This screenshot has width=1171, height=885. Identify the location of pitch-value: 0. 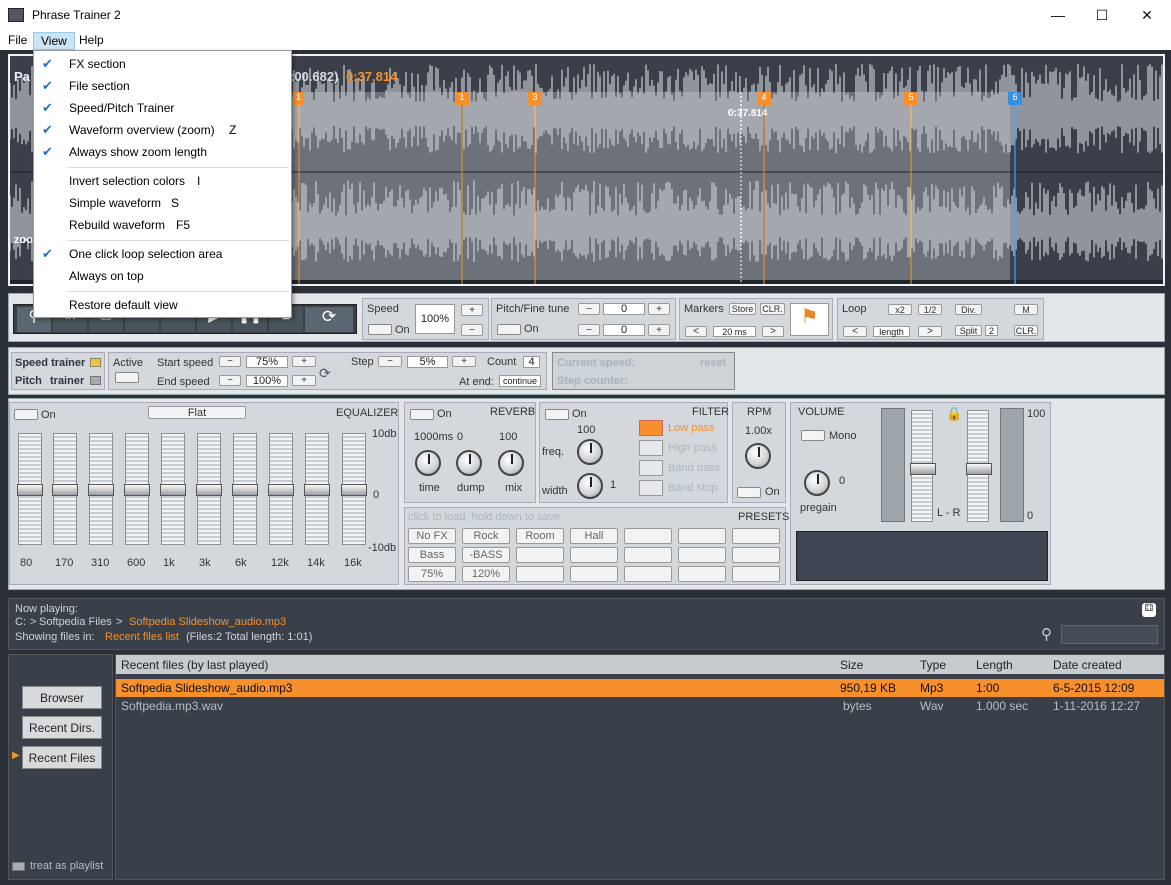
(624, 309).